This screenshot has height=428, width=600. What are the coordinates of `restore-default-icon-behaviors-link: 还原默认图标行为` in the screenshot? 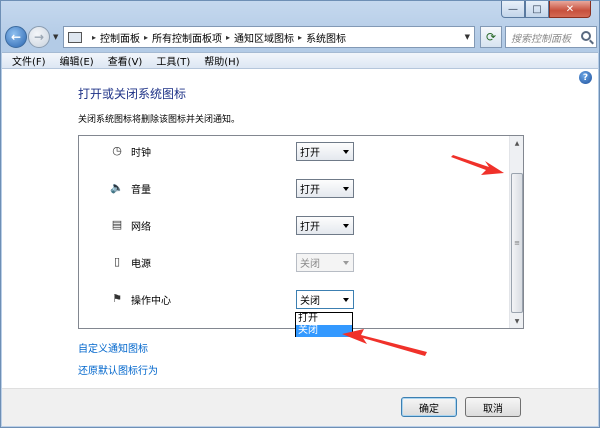 It's located at (118, 369).